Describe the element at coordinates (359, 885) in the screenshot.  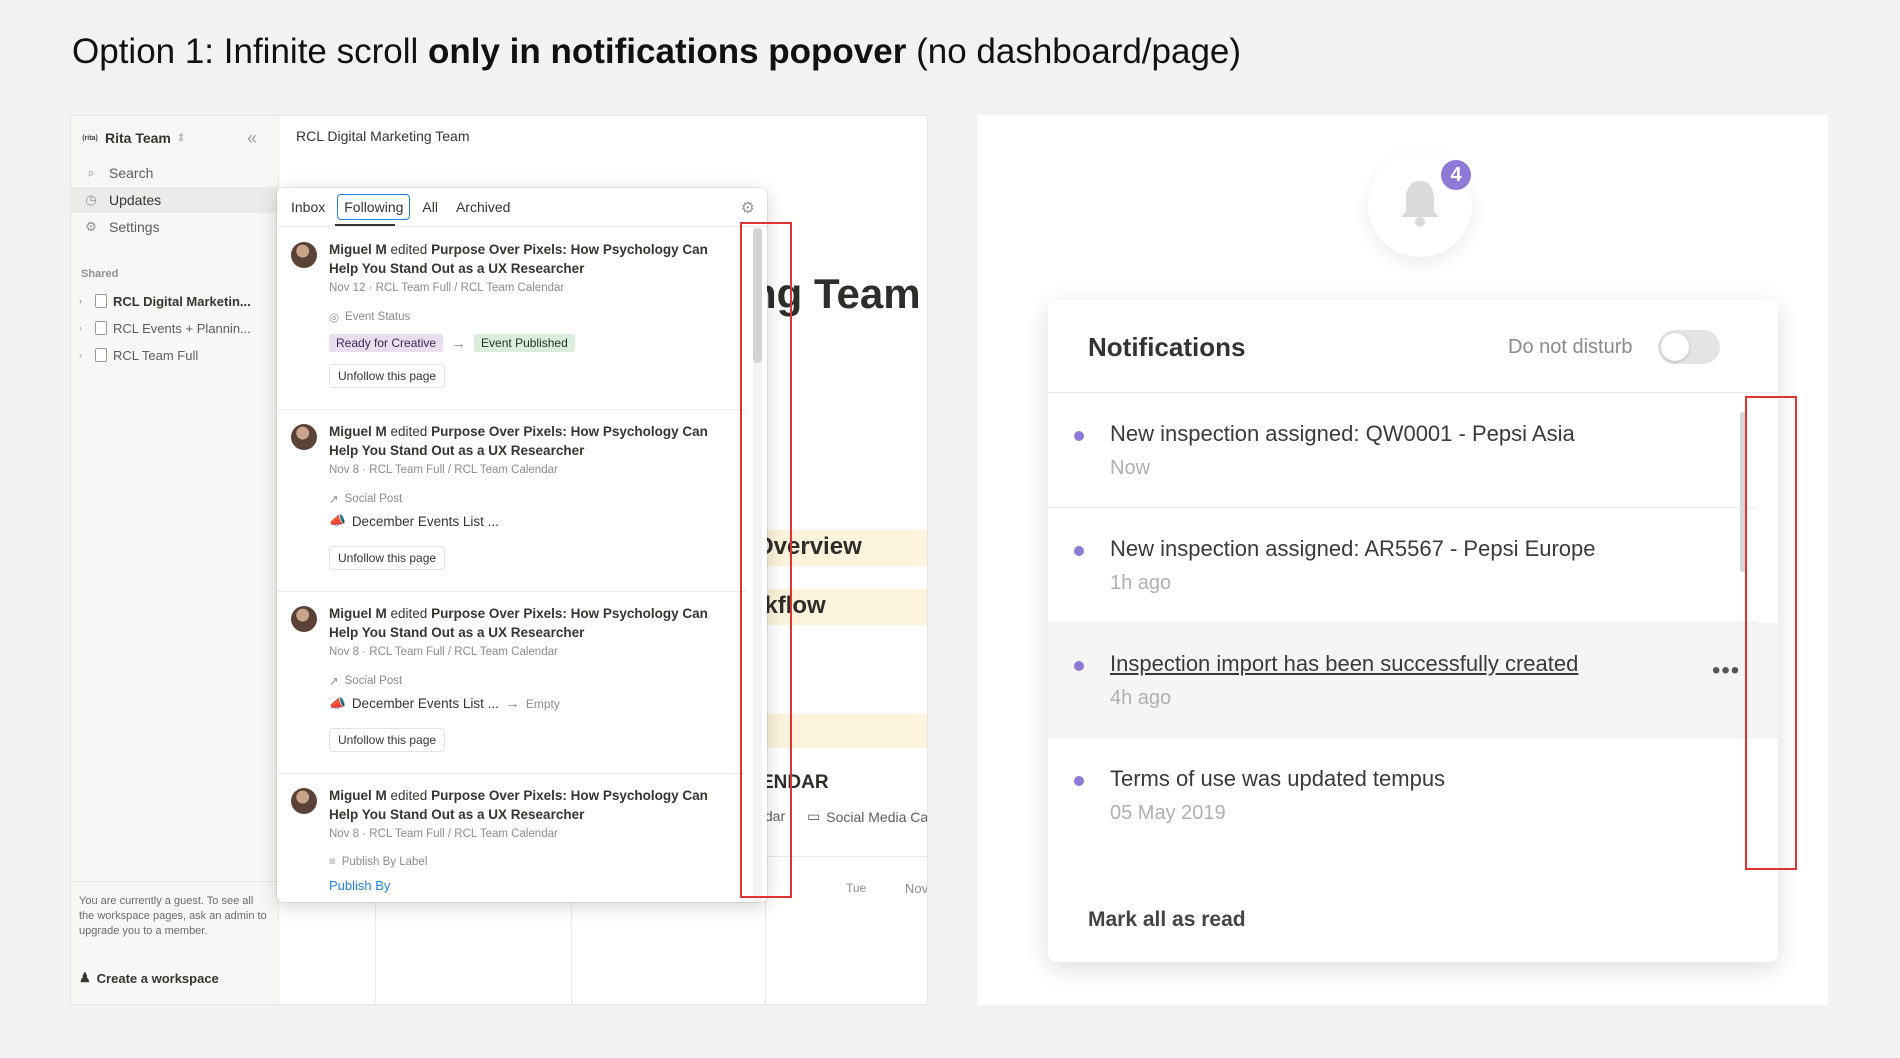
I see `publish-by-link: Publish By` at that location.